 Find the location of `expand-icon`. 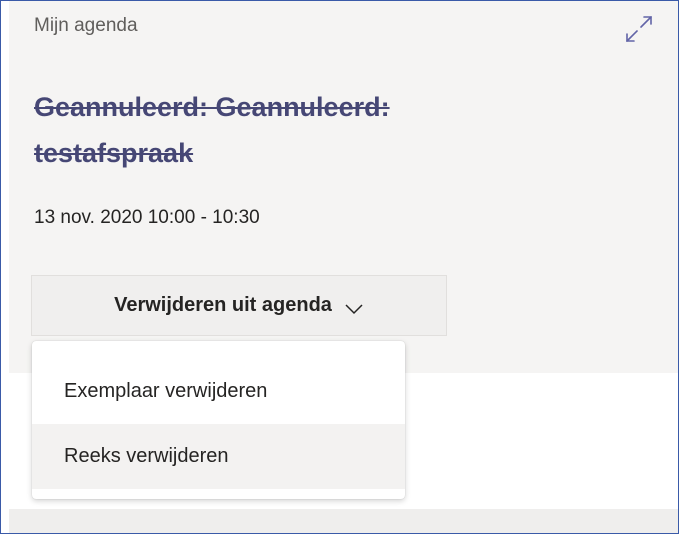

expand-icon is located at coordinates (639, 29).